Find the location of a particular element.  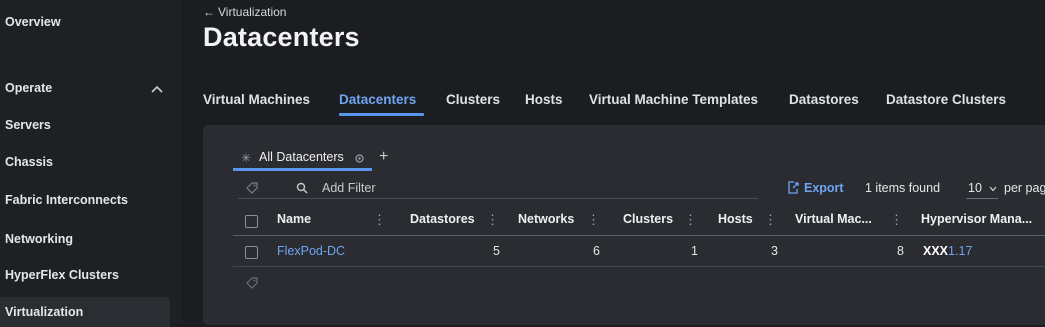

table-header-divider is located at coordinates (639, 235).